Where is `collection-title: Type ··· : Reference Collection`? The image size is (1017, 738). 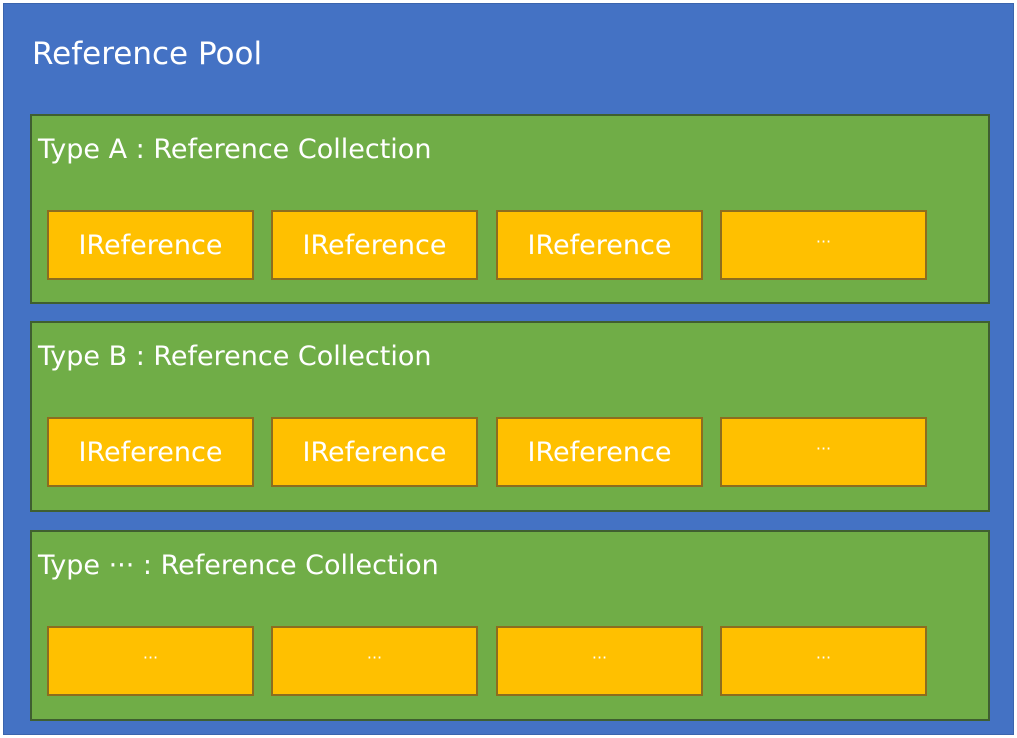 collection-title: Type ··· : Reference Collection is located at coordinates (238, 565).